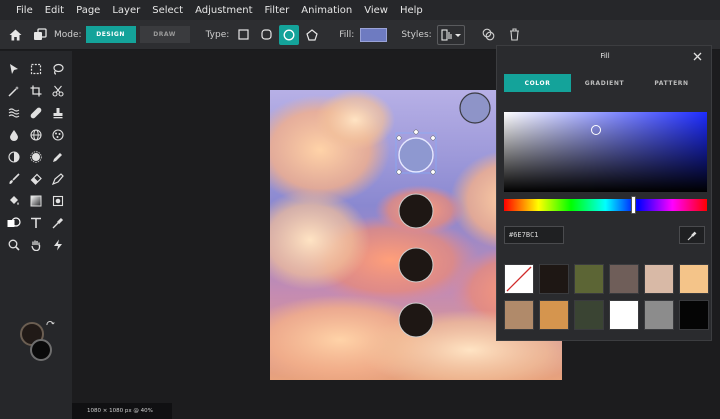 The image size is (720, 419). What do you see at coordinates (475, 108) in the screenshot?
I see `ellipse-shape-top-right` at bounding box center [475, 108].